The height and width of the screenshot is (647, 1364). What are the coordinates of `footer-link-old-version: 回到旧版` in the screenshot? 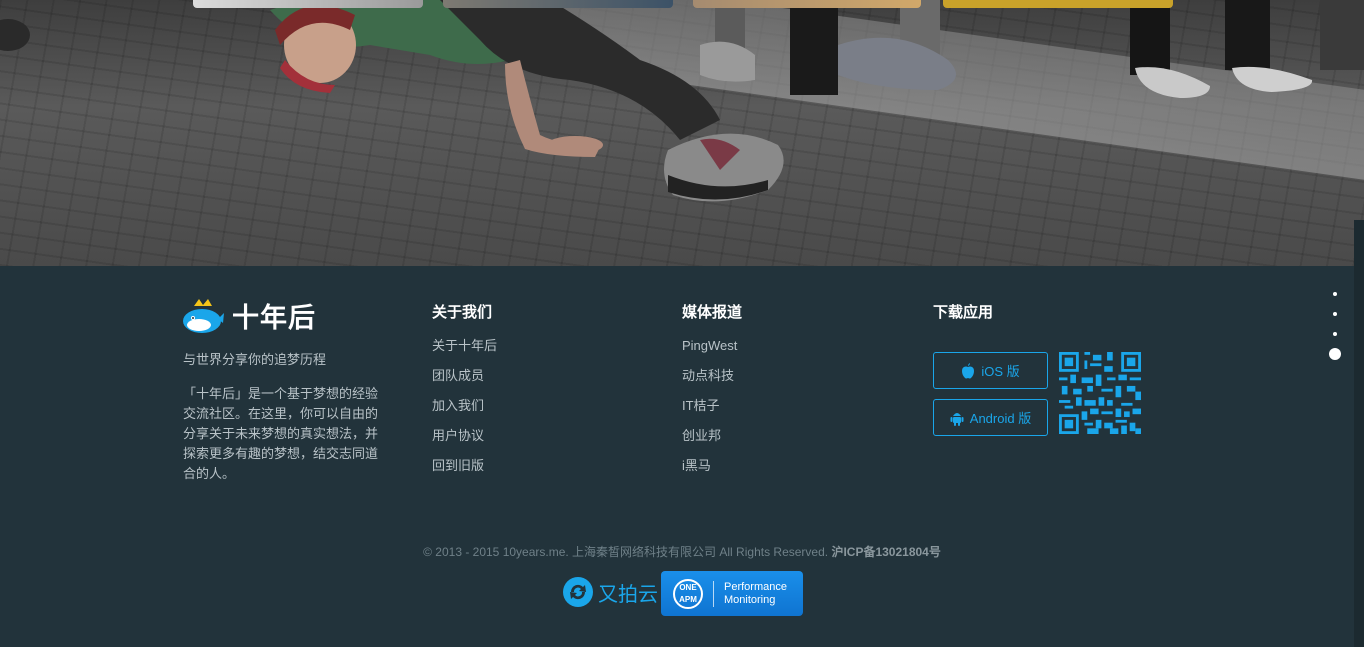 It's located at (464, 471).